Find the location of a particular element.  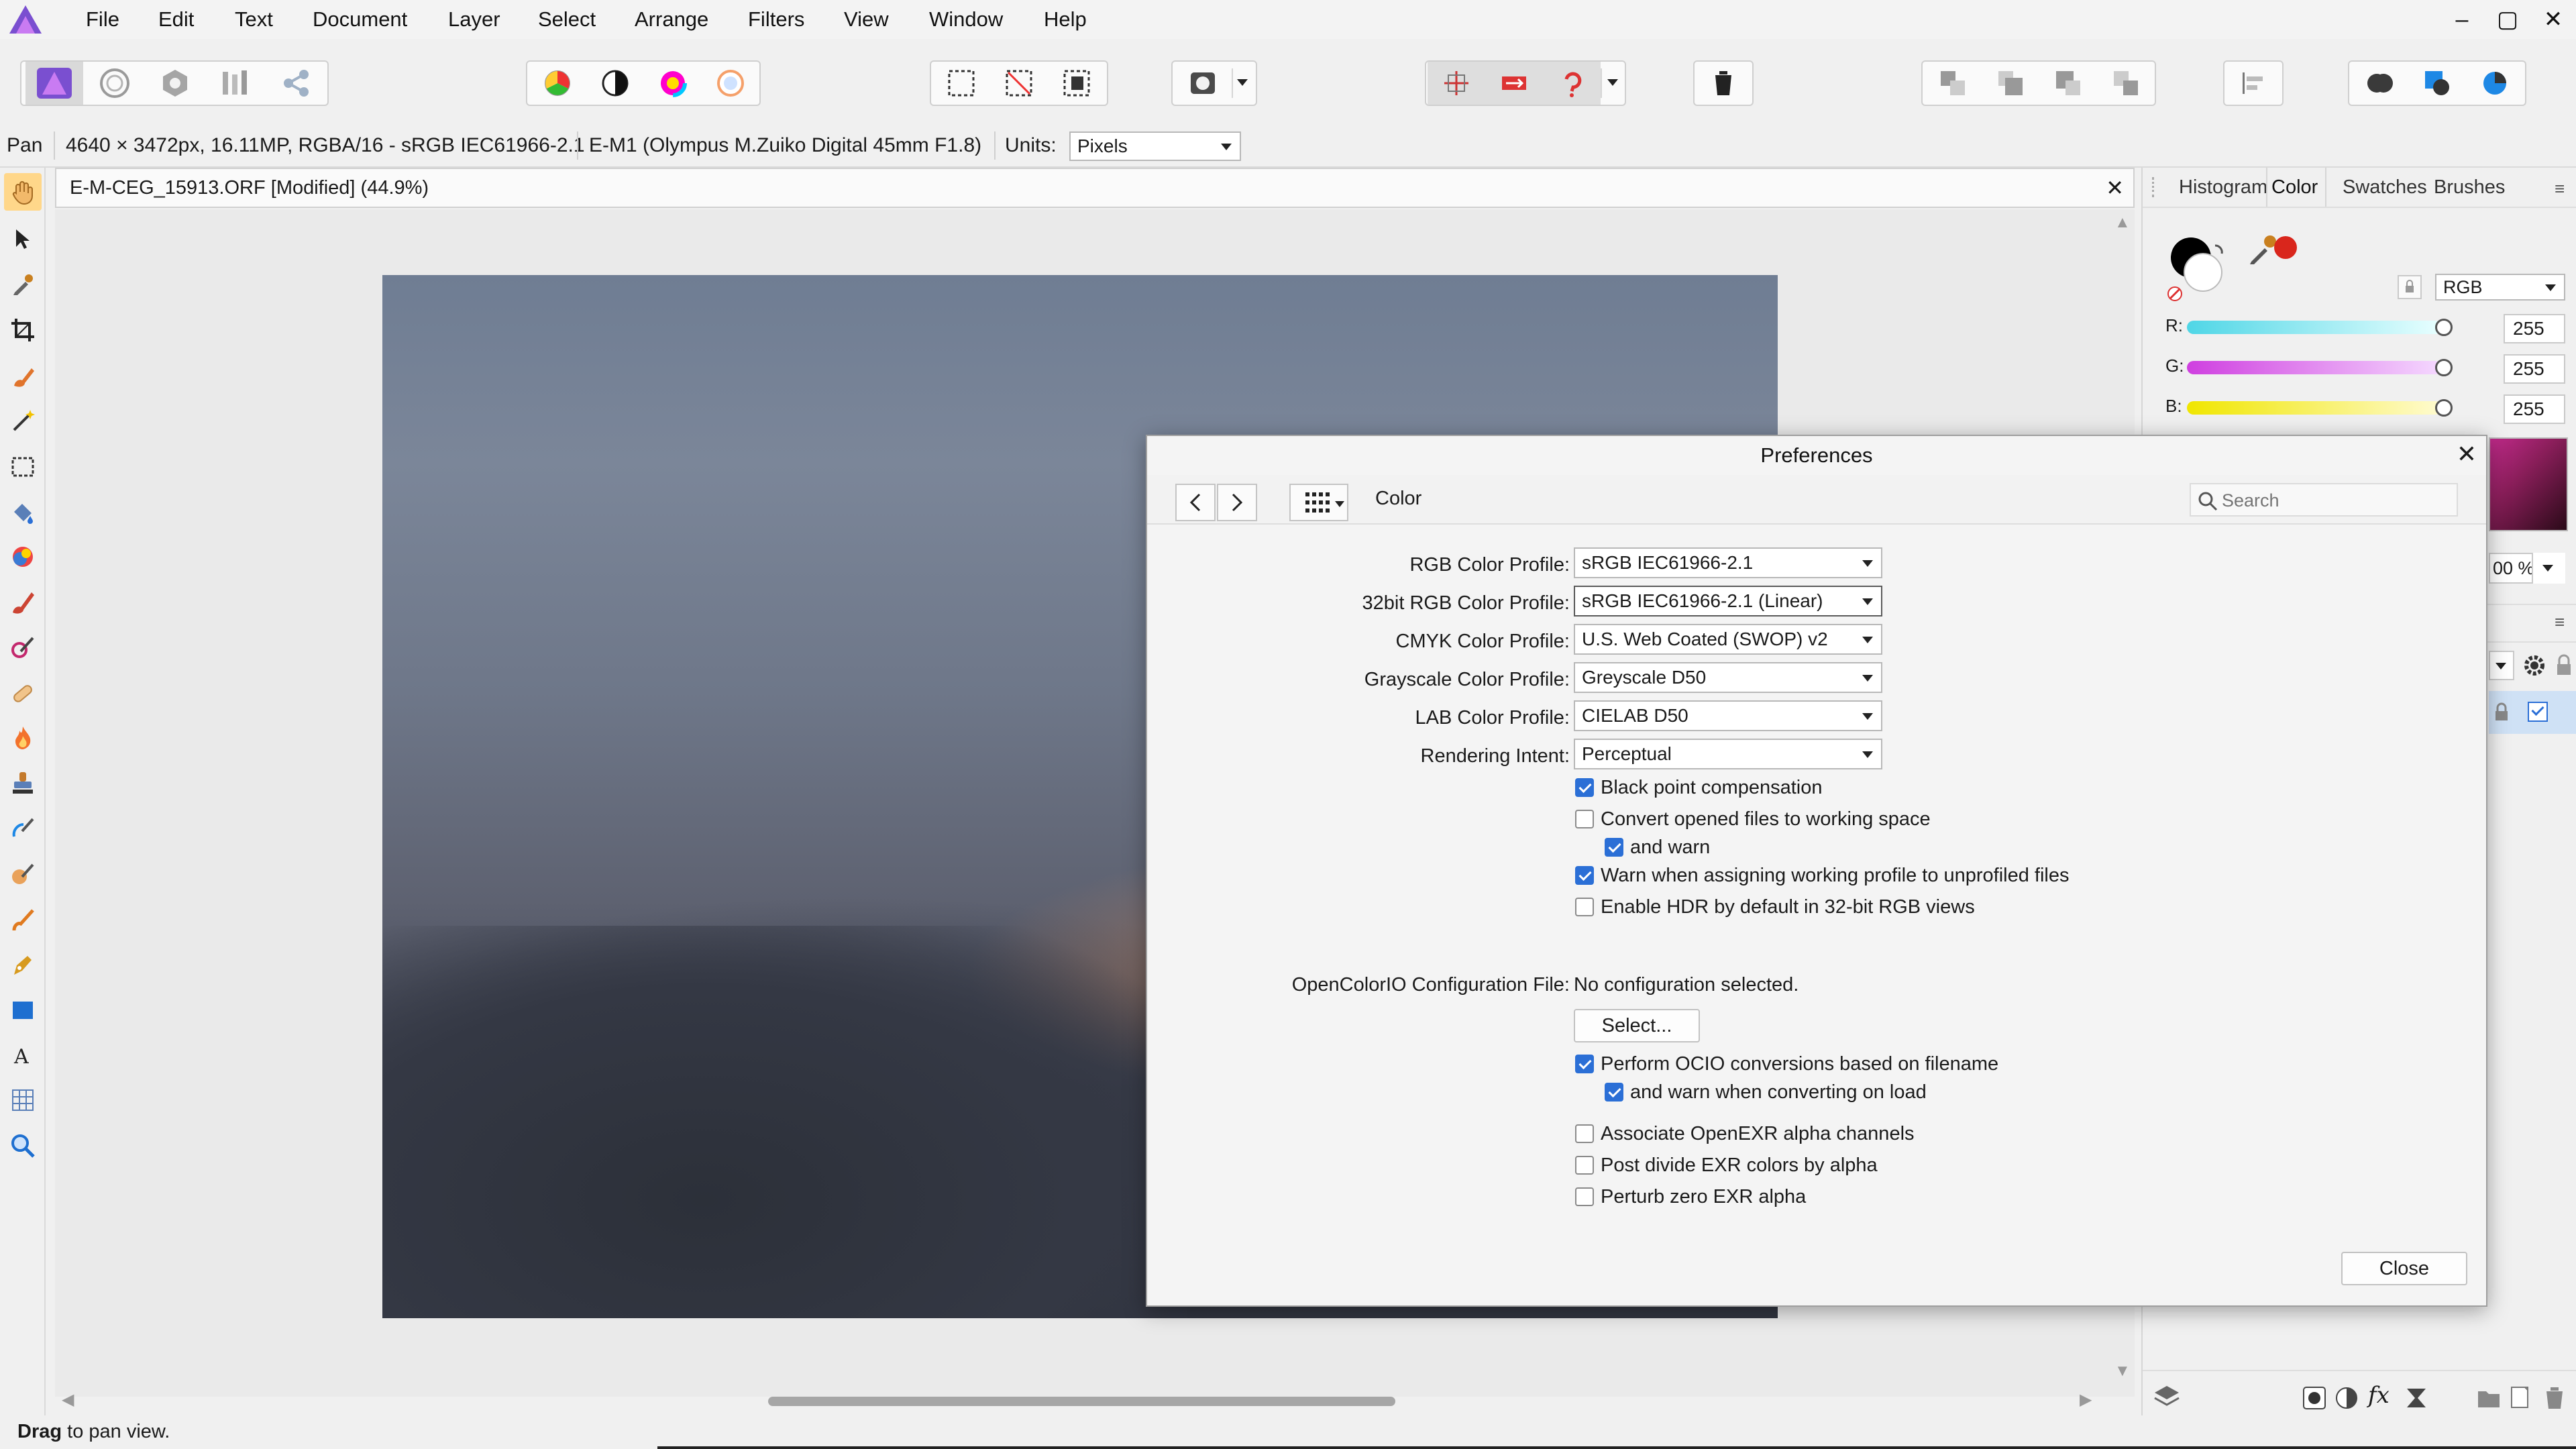

document-tab: E-M-CEG_15913.ORF [Modified] (44.9%) ✕ is located at coordinates (1095, 188).